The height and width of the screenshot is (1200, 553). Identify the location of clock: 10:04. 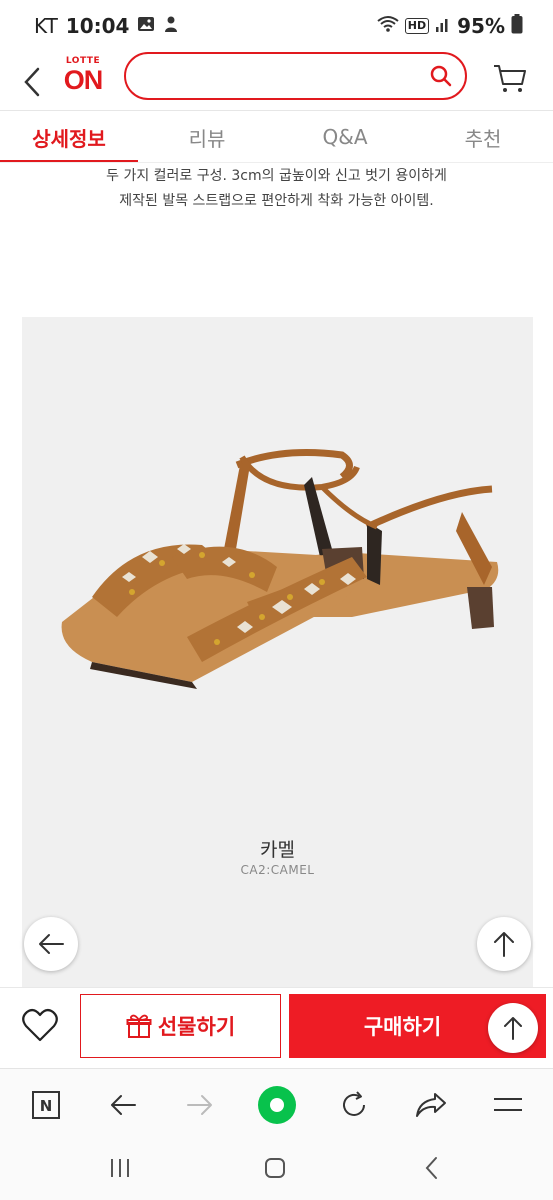
(97, 26).